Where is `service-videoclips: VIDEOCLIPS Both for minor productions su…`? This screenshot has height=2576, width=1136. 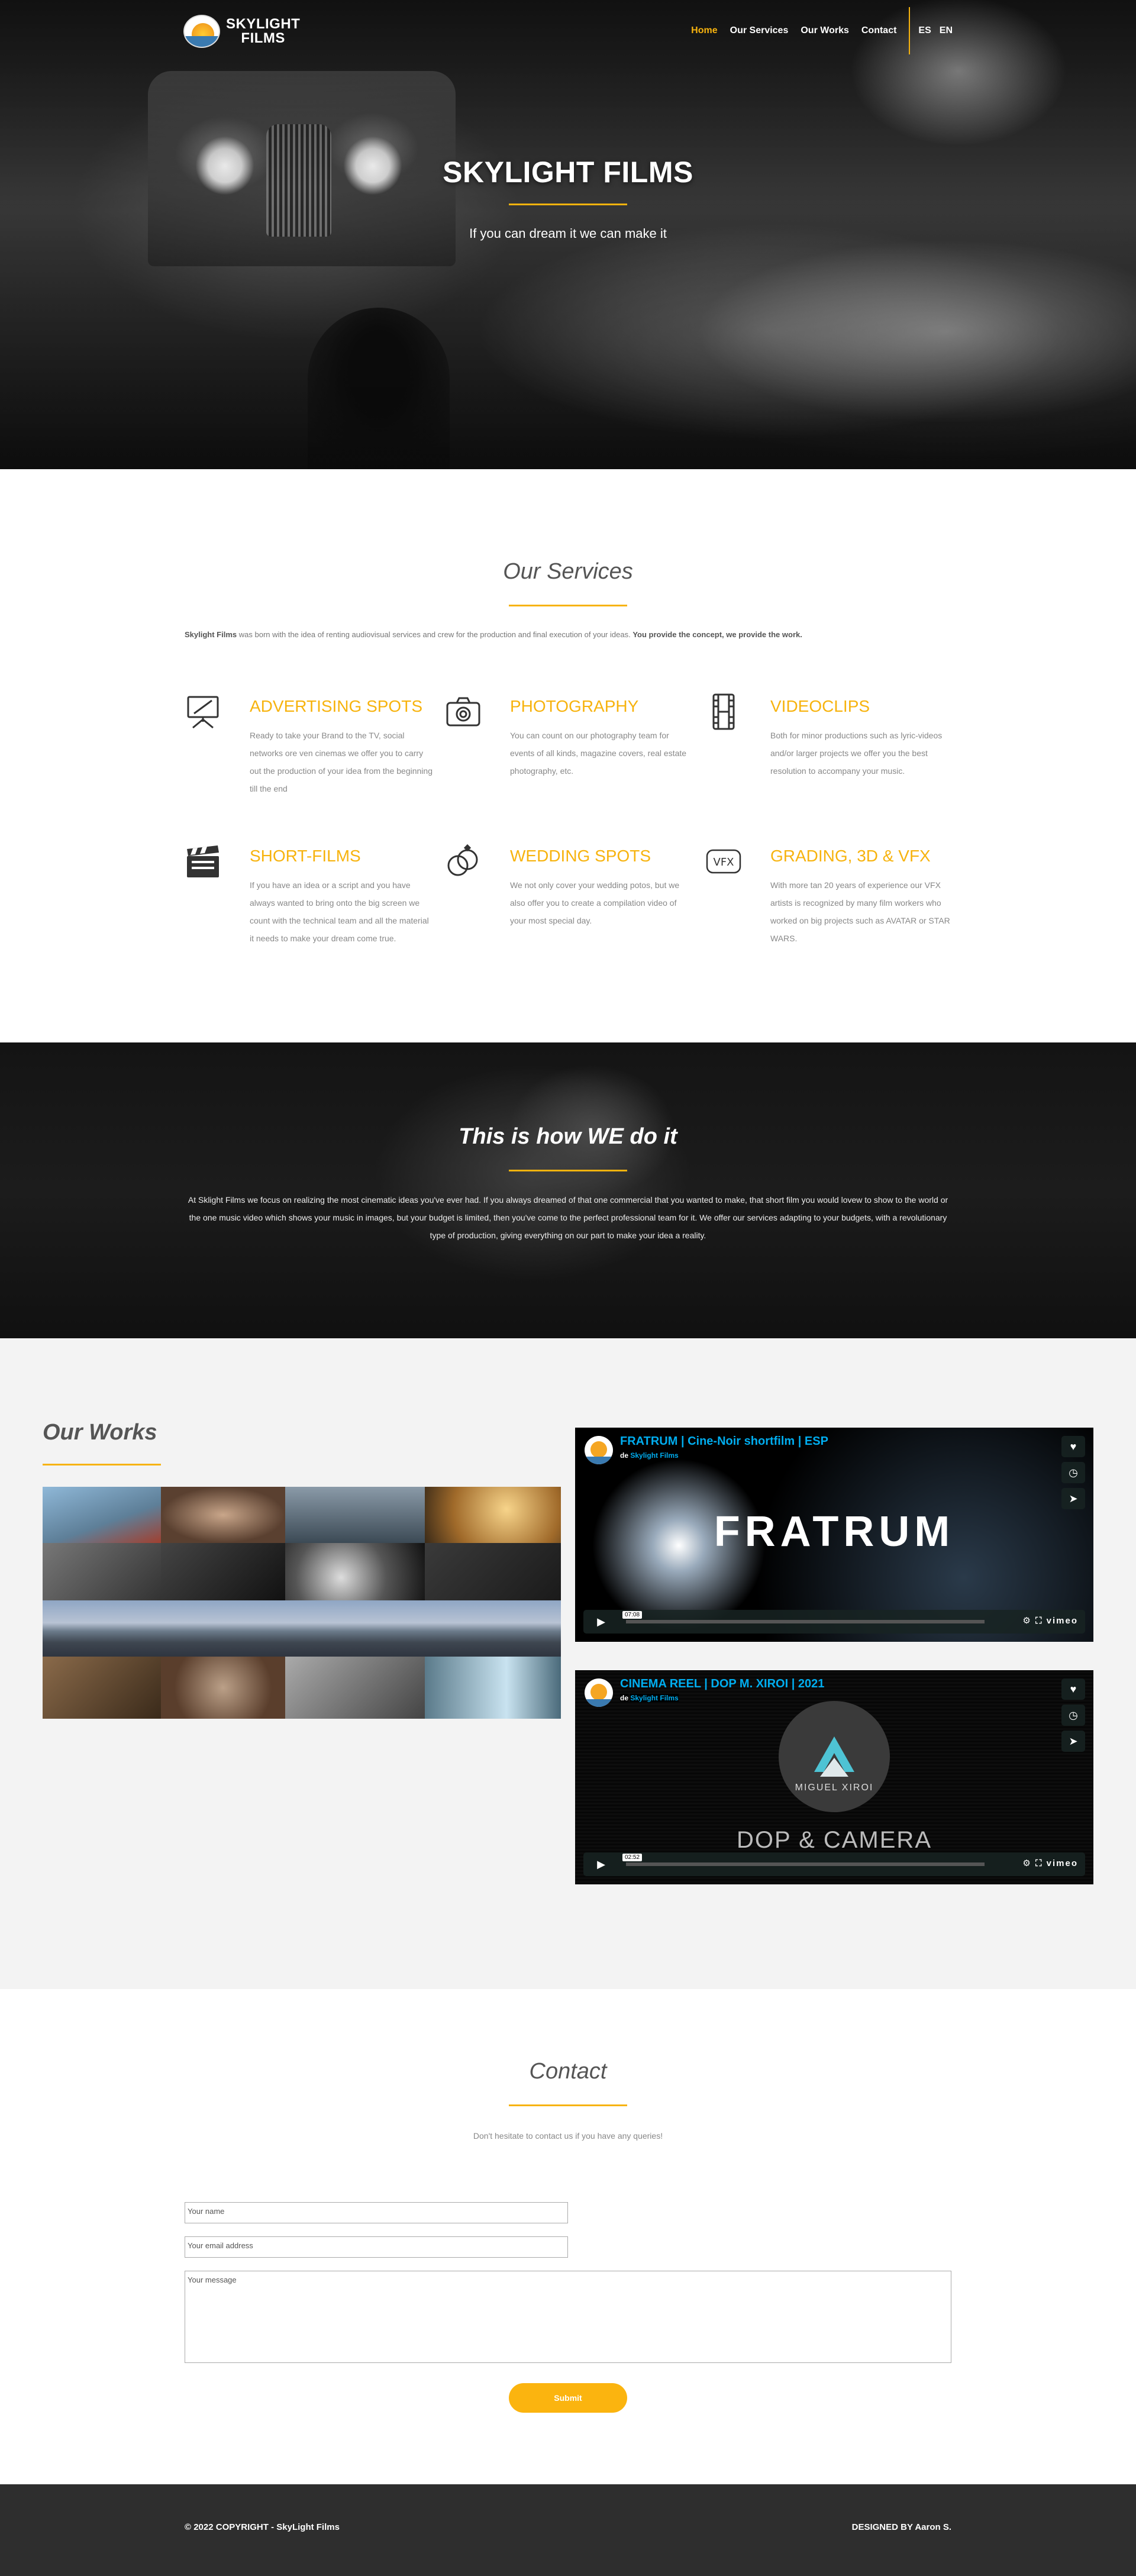
service-videoclips: VIDEOCLIPS Both for minor productions su… is located at coordinates (832, 759).